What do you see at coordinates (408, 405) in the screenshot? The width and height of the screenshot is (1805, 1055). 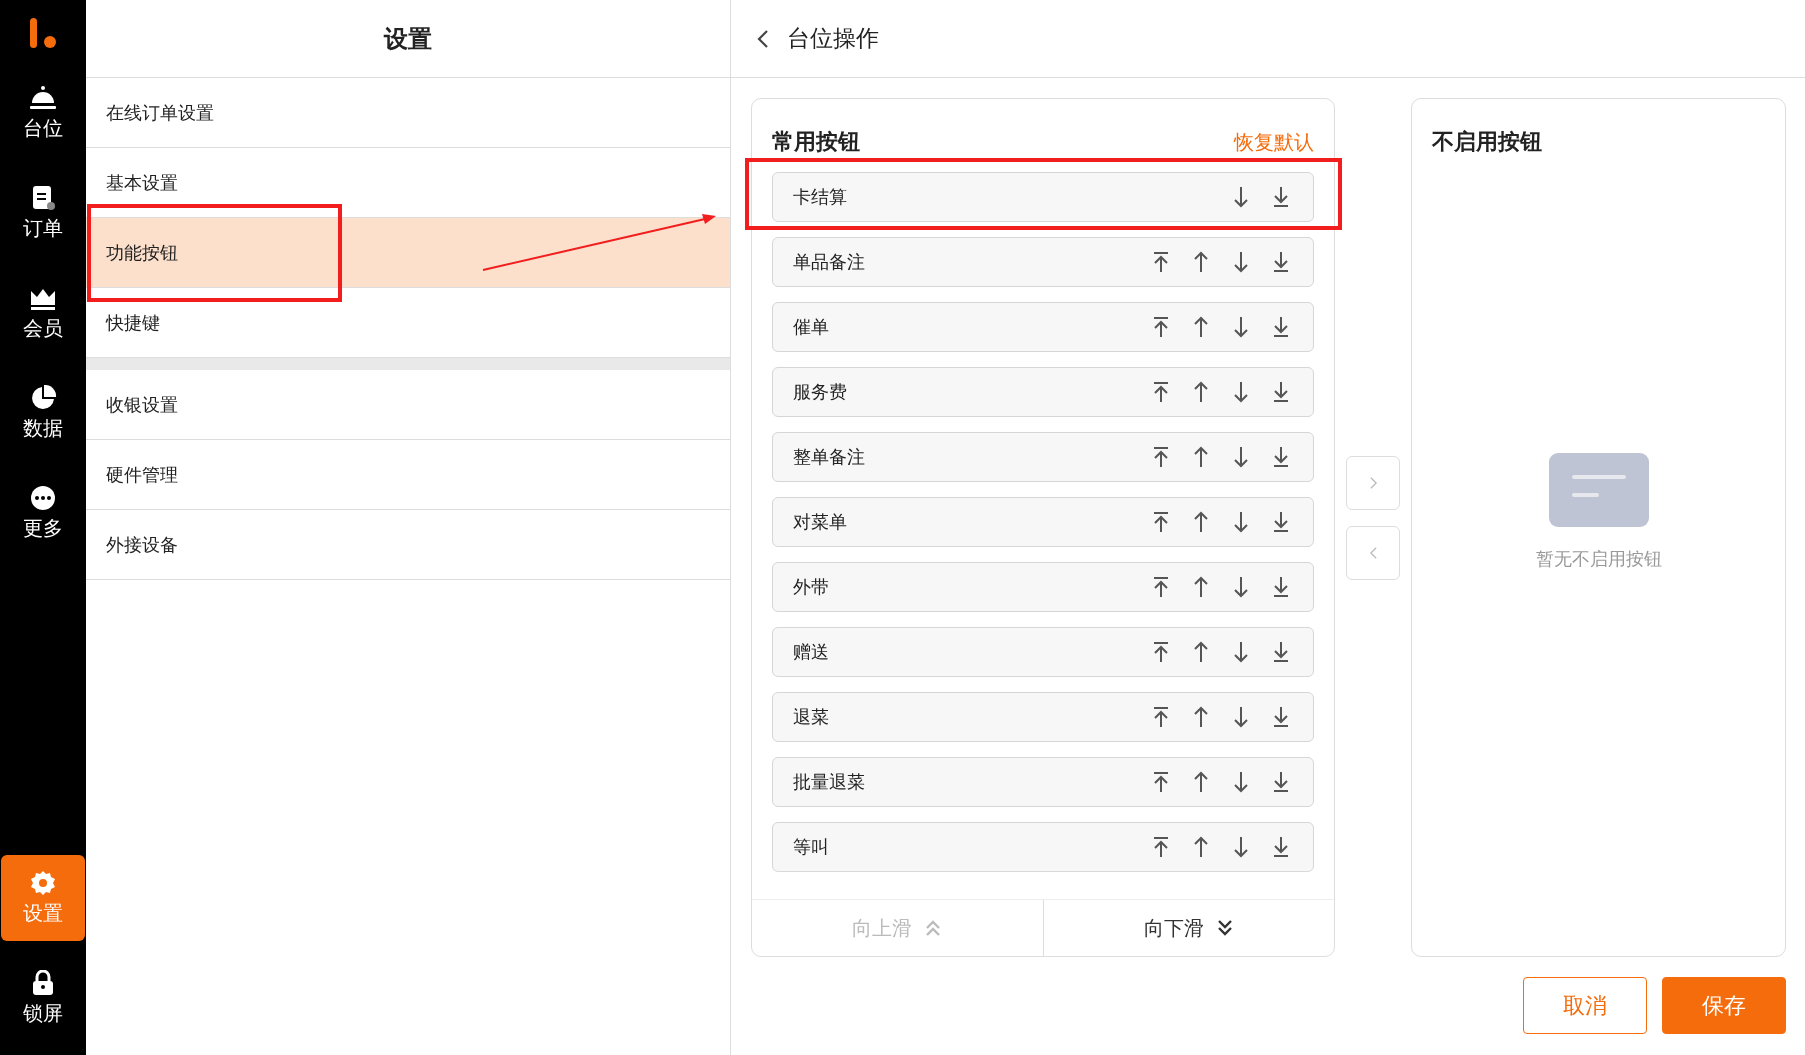 I see `settings-item: 收银设置` at bounding box center [408, 405].